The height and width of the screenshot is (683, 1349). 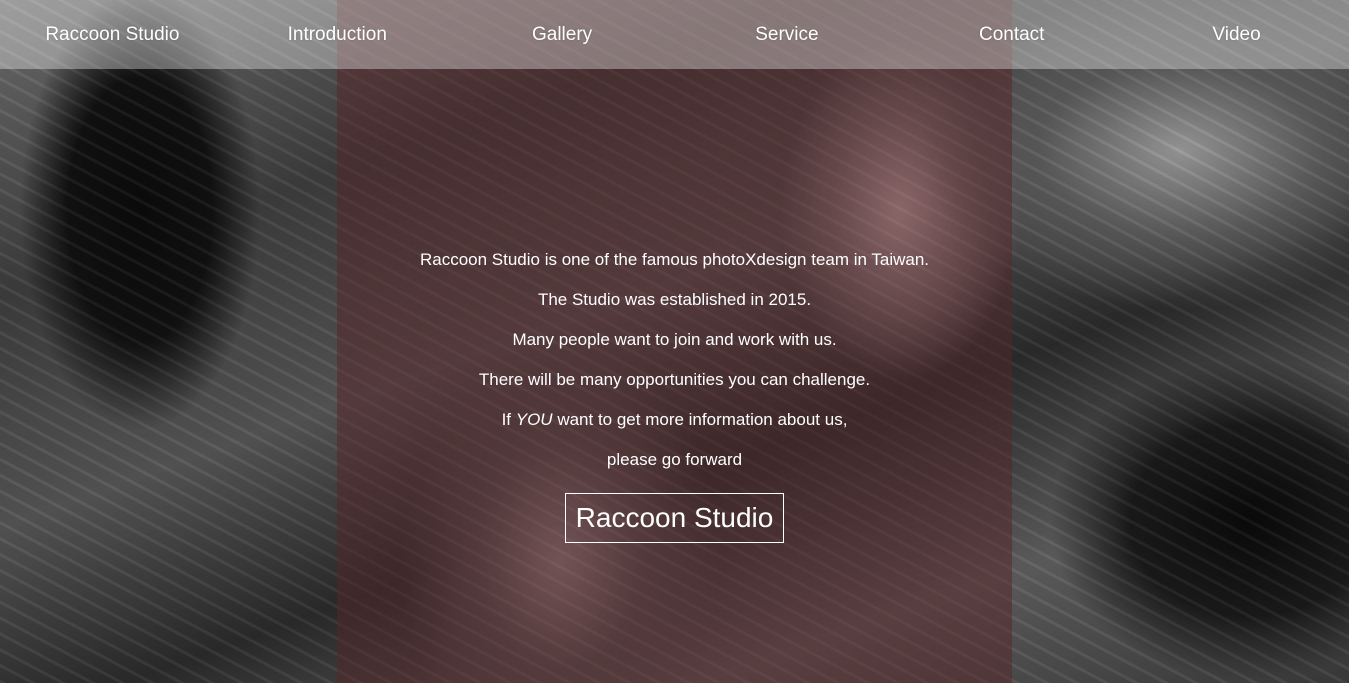 I want to click on nav-item-video: Video, so click(x=1236, y=35).